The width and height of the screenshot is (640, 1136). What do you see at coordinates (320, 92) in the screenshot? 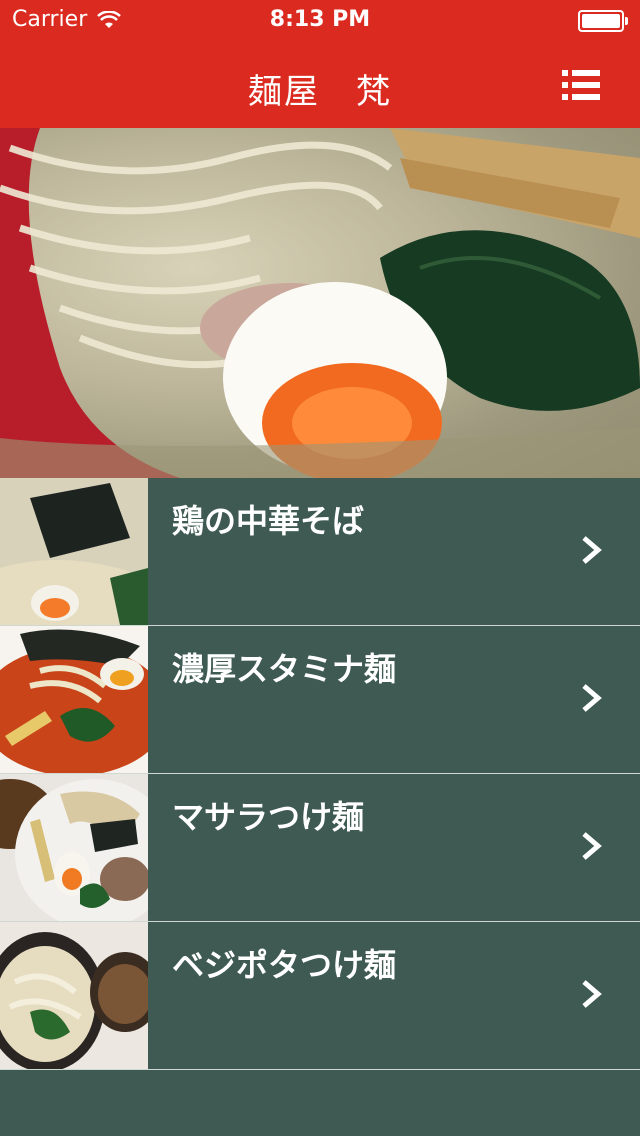
I see `page-title: 麺屋 梵` at bounding box center [320, 92].